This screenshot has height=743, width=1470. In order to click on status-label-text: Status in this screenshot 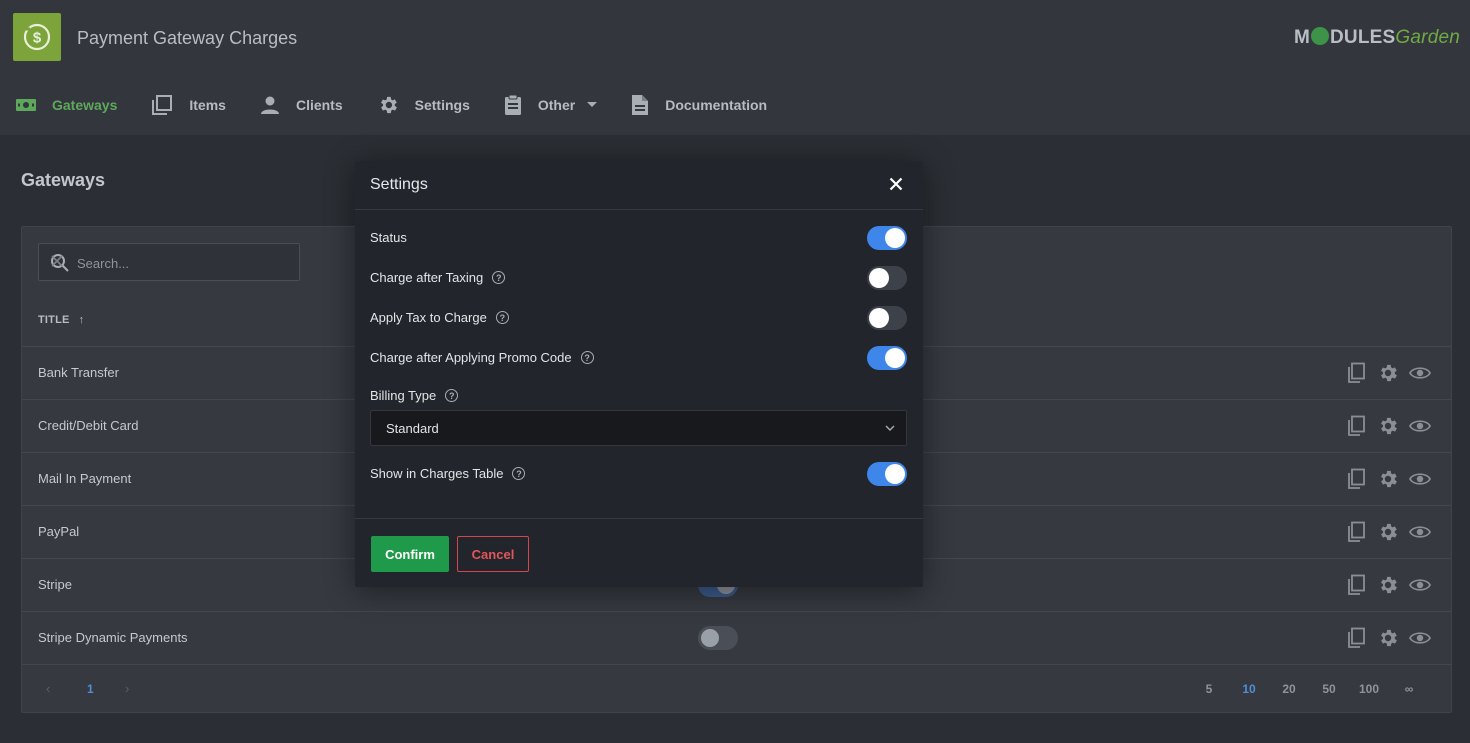, I will do `click(388, 237)`.